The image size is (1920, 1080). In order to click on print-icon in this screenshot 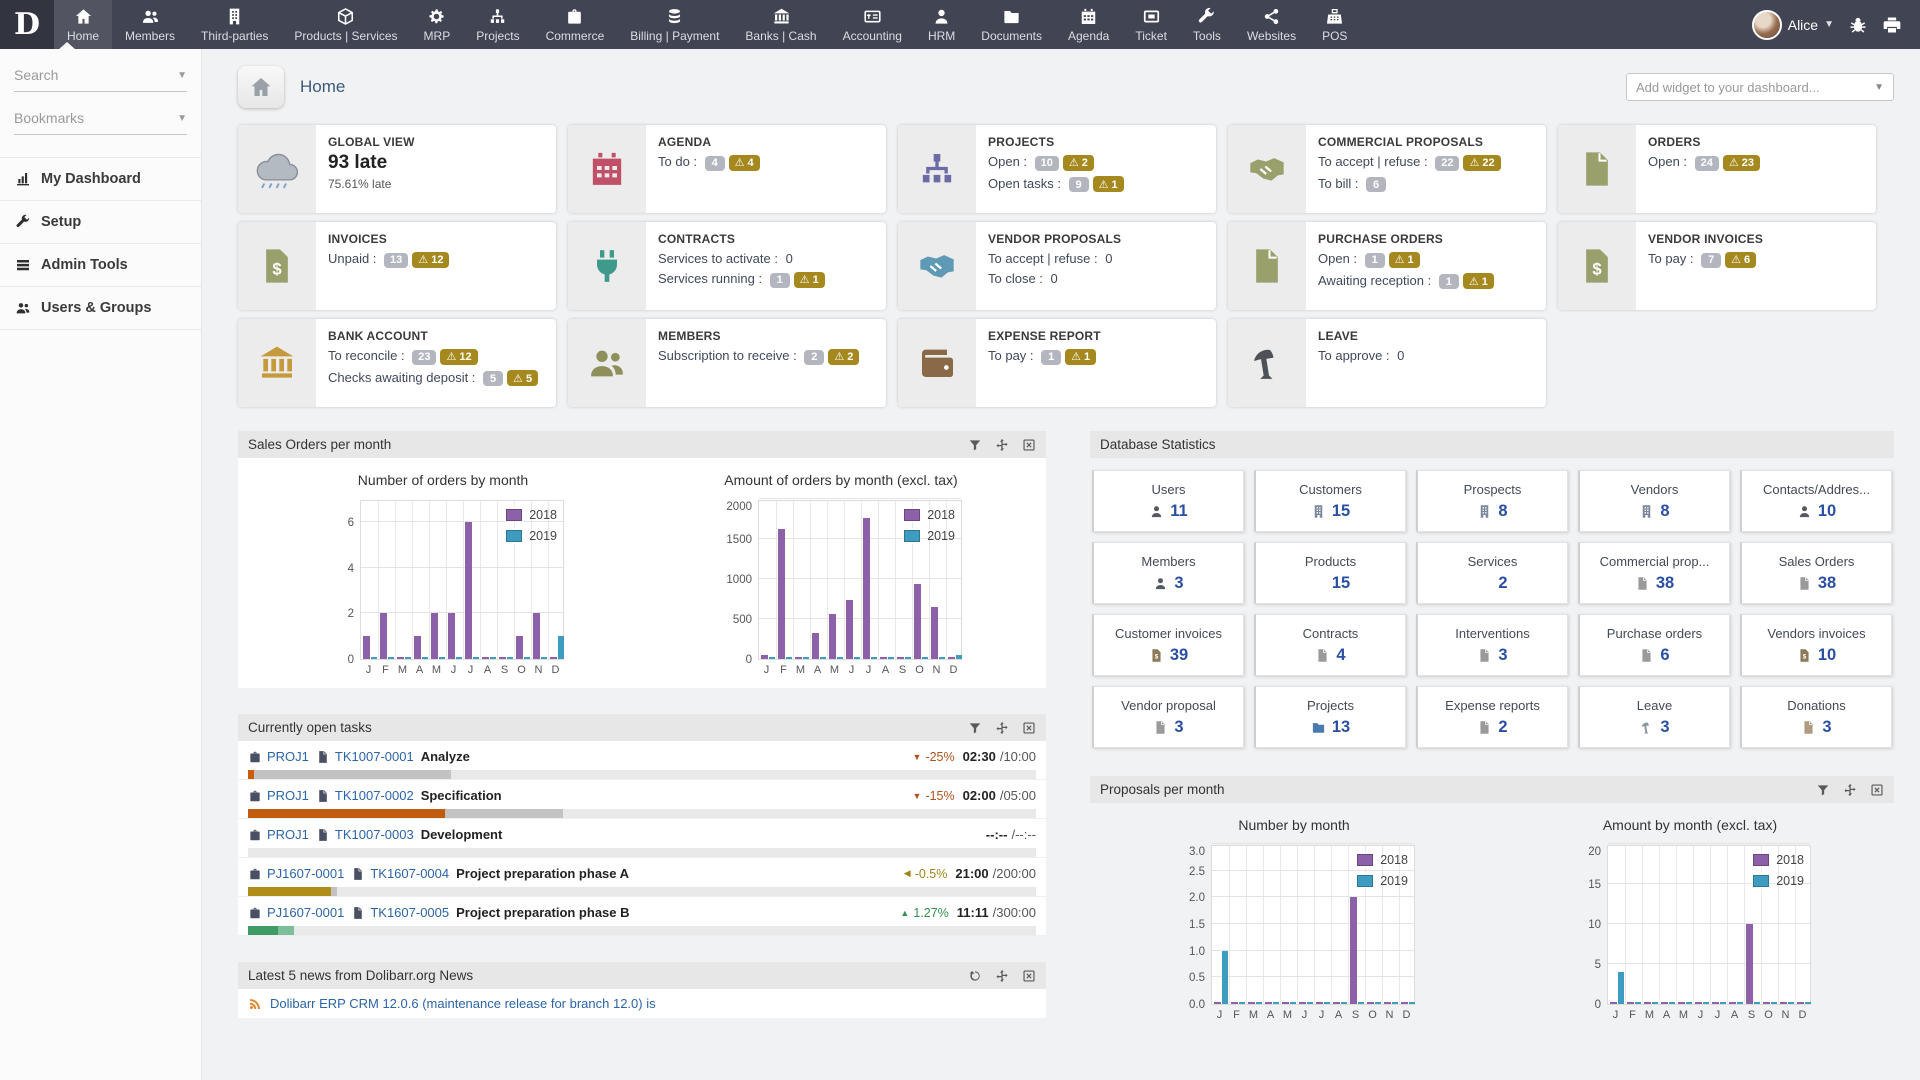, I will do `click(1892, 25)`.